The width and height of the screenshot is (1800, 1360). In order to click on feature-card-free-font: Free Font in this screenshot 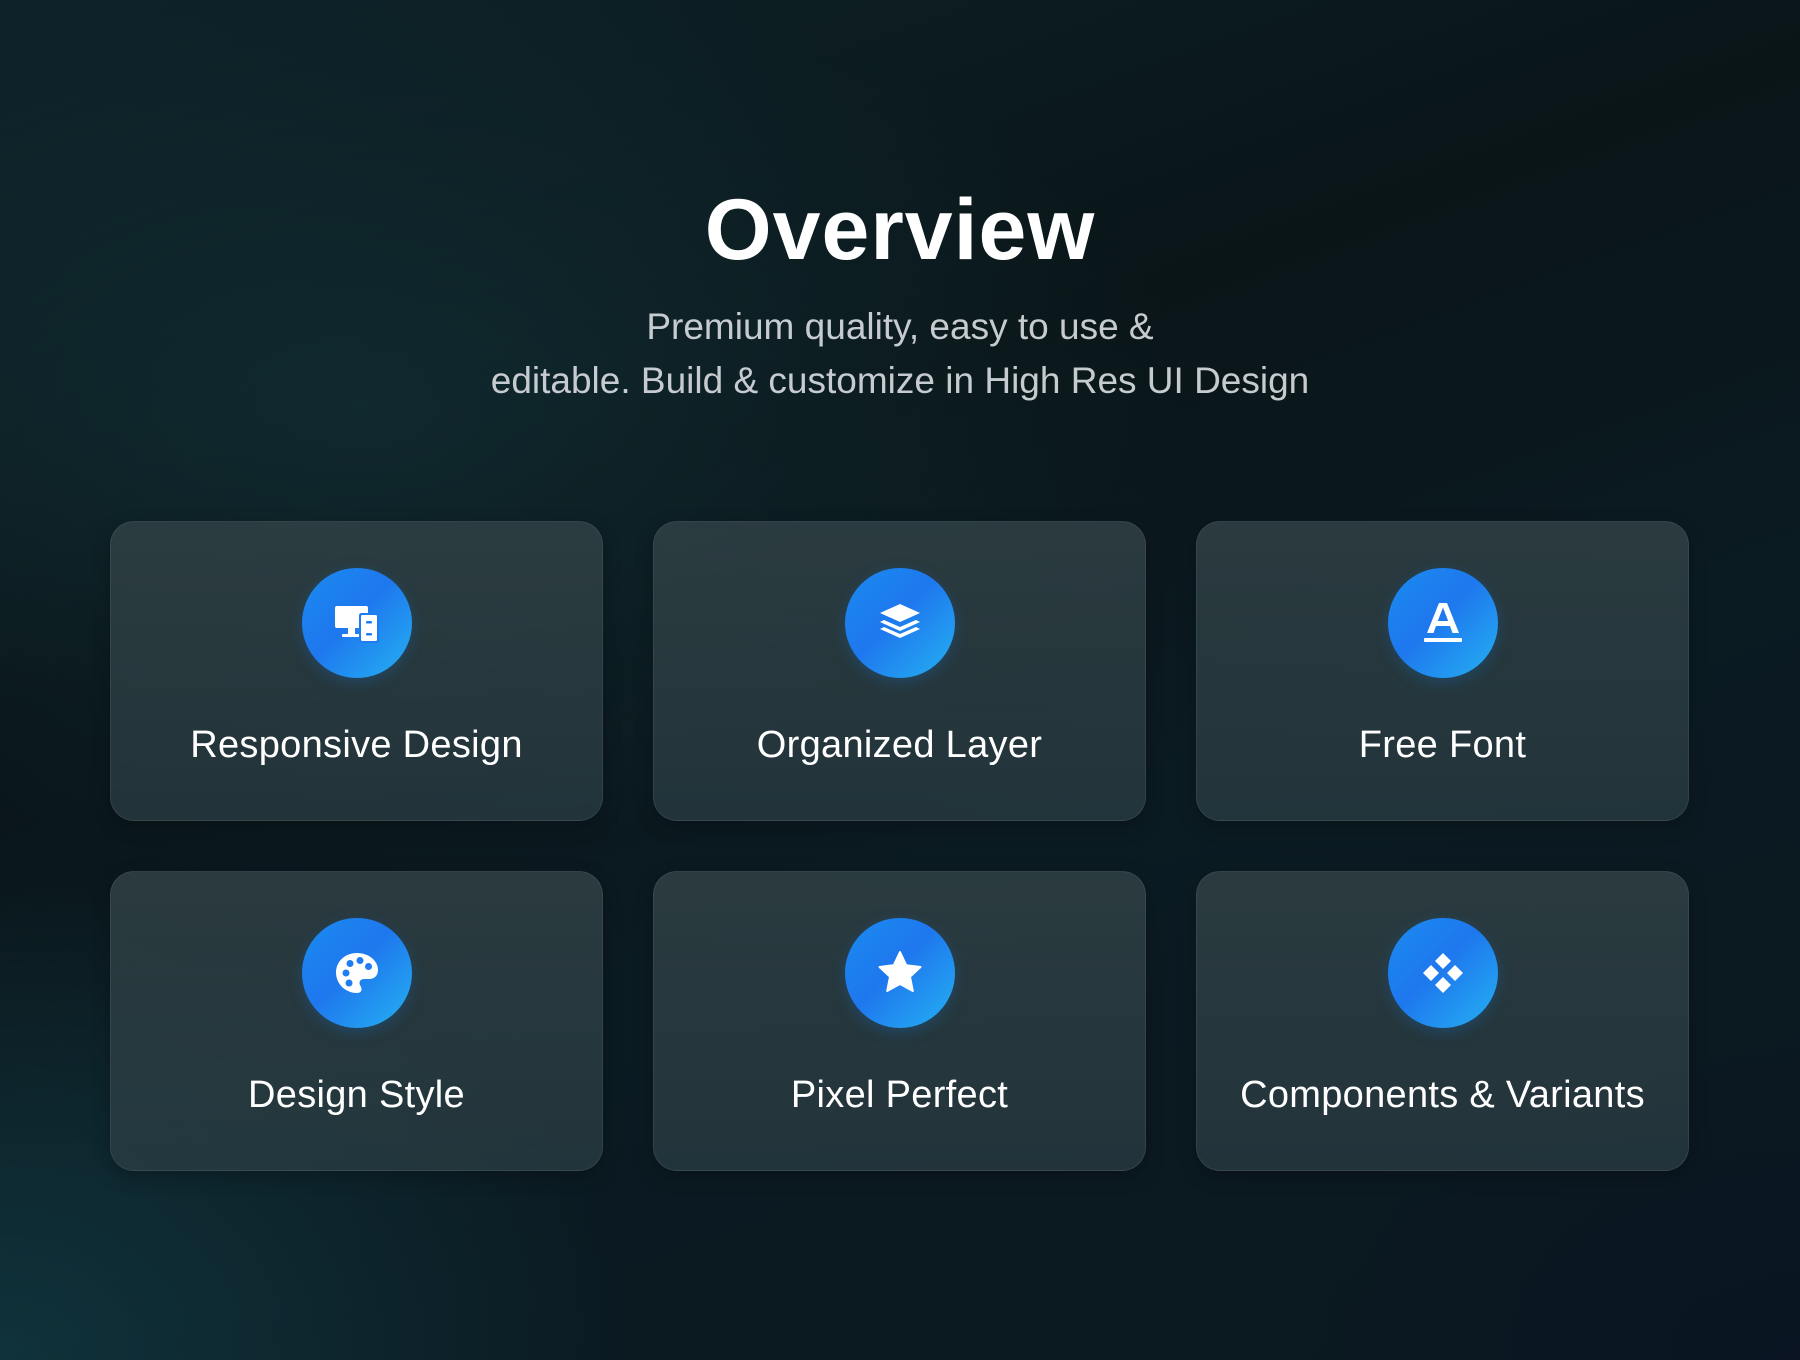, I will do `click(1442, 671)`.